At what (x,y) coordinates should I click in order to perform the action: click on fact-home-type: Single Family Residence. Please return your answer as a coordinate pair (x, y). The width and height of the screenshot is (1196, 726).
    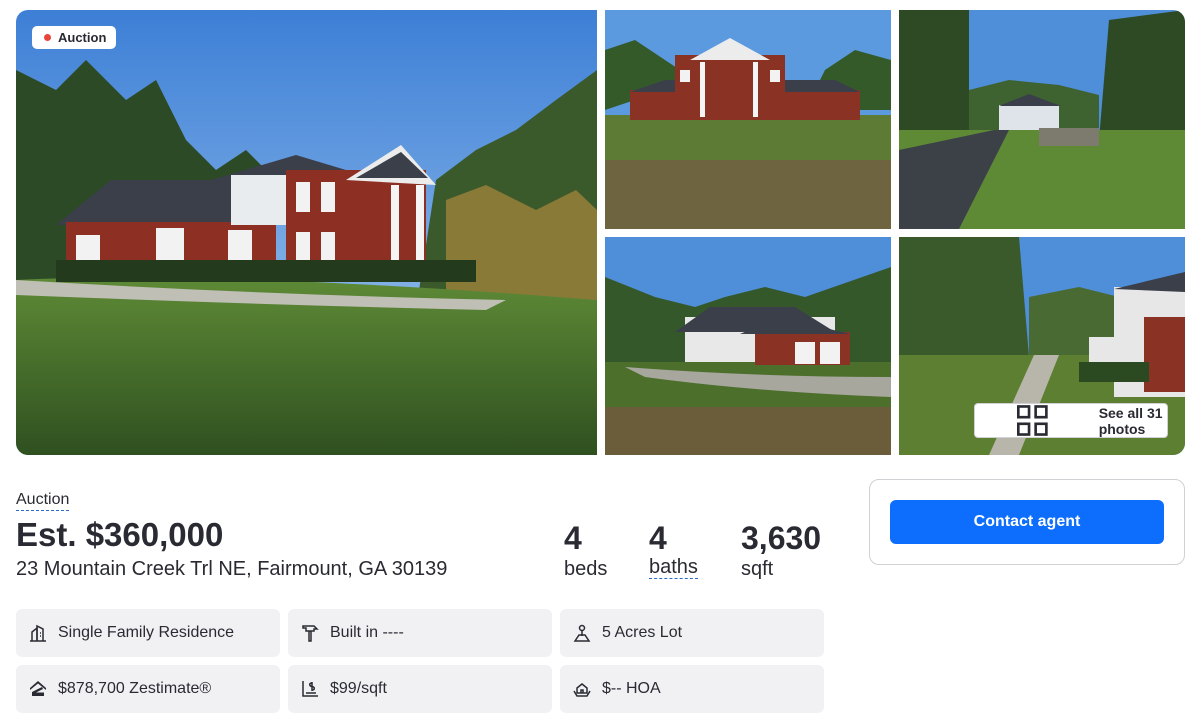
    Looking at the image, I should click on (148, 633).